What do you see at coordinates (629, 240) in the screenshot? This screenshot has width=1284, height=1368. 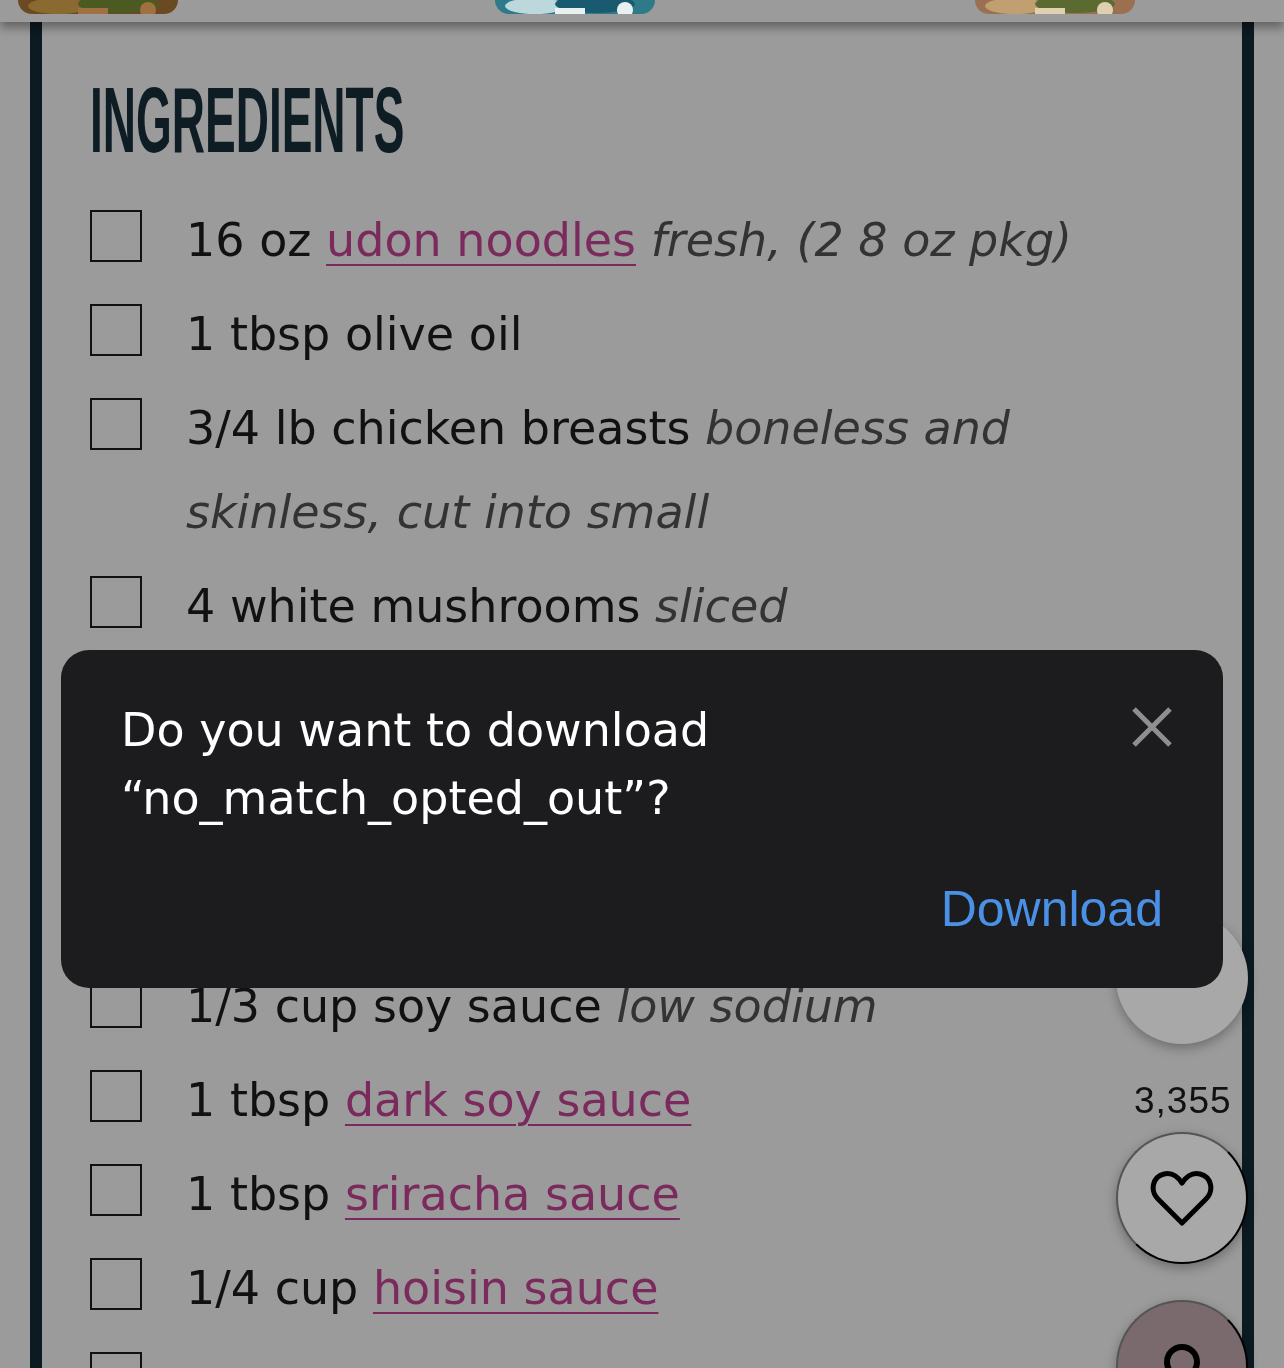 I see `ingredient-text: 16 oz udon noodles fresh, (2 8 oz pkg)` at bounding box center [629, 240].